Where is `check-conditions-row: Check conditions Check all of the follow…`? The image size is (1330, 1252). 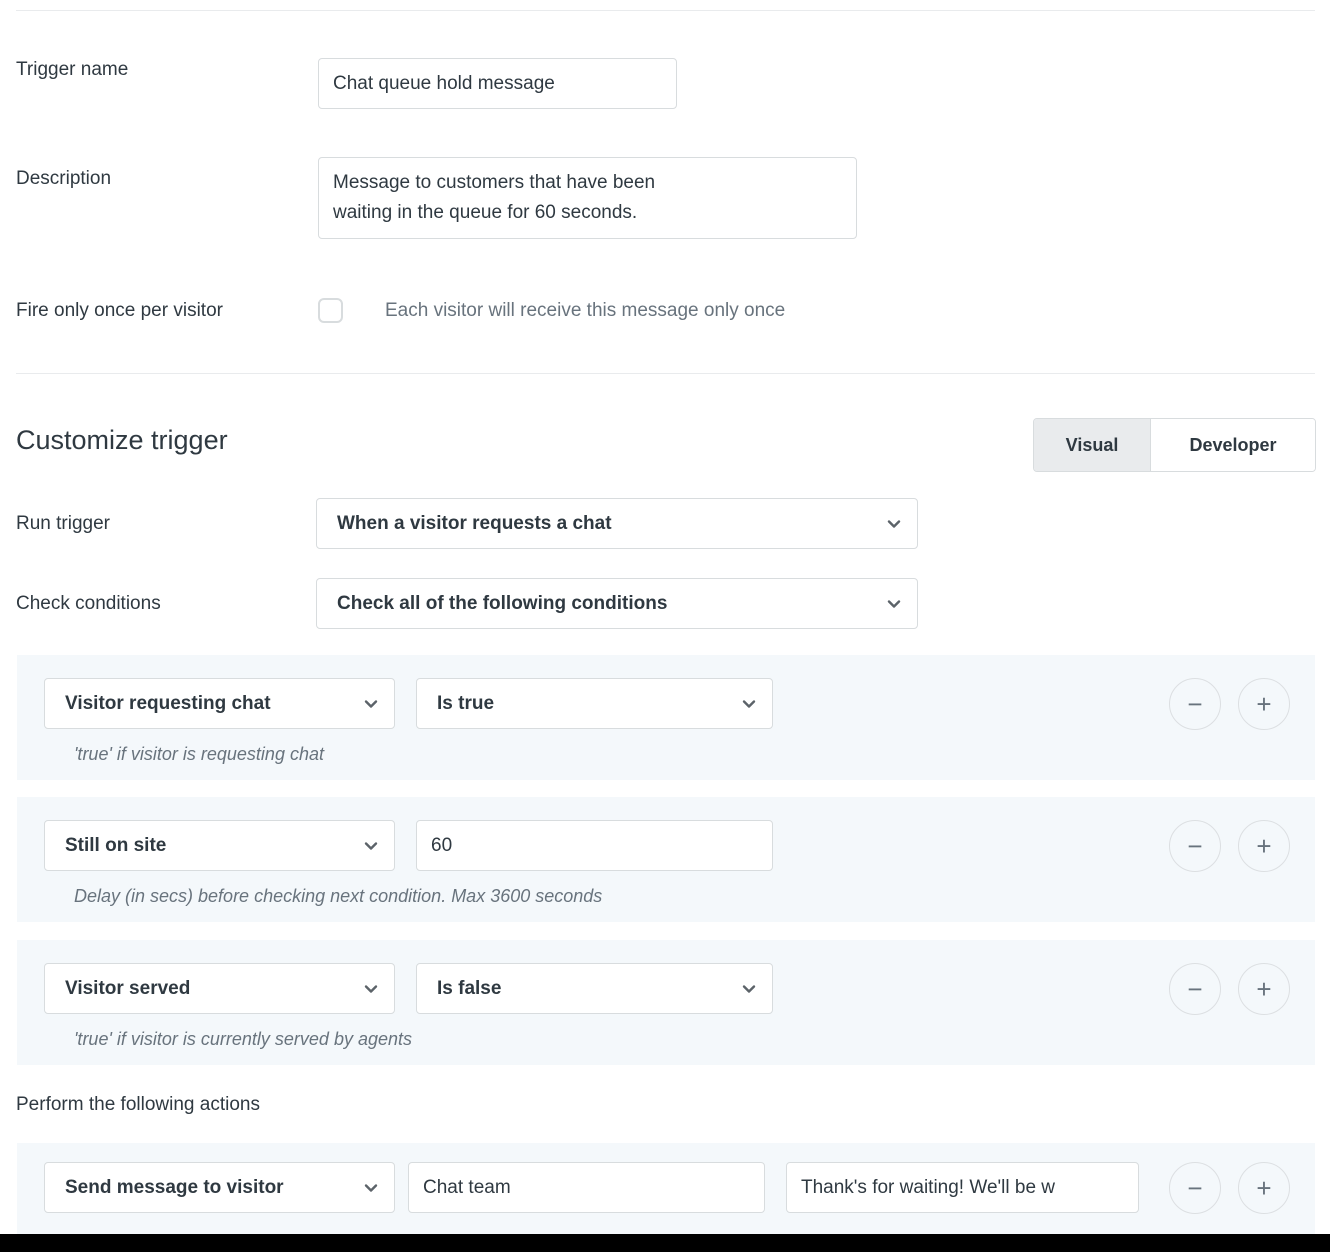
check-conditions-row: Check conditions Check all of the follow… is located at coordinates (467, 603).